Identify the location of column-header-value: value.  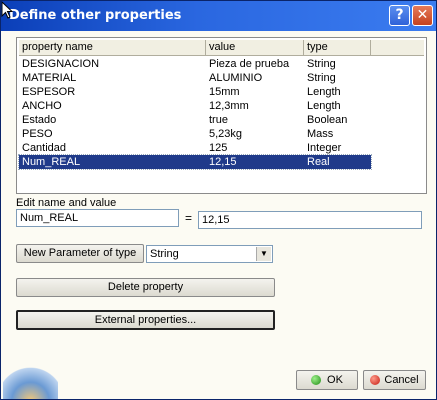
(255, 48).